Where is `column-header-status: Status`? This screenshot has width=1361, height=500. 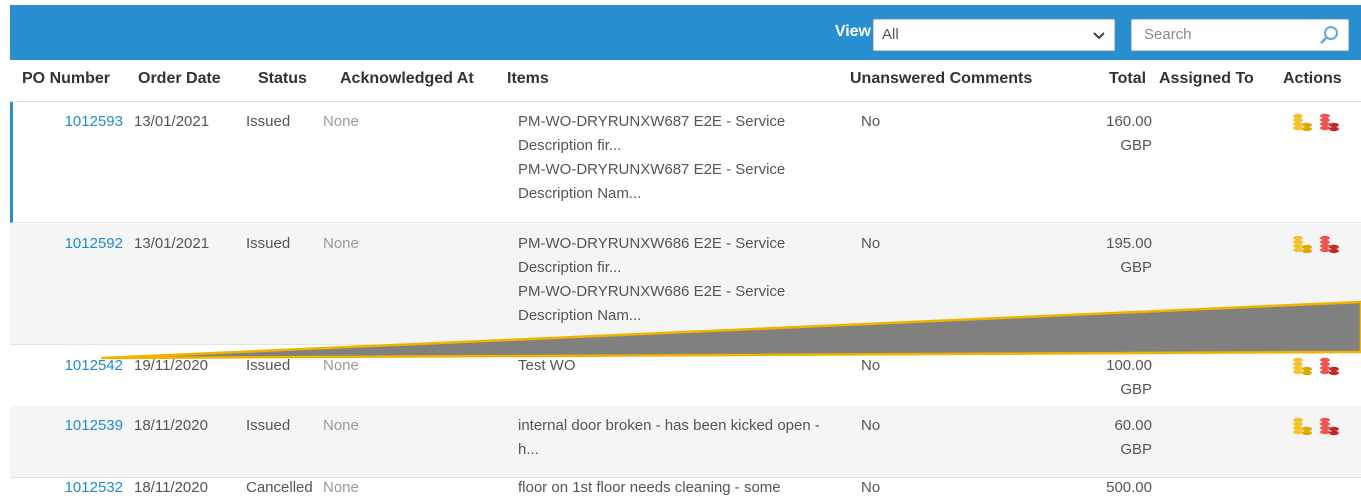
column-header-status: Status is located at coordinates (282, 79).